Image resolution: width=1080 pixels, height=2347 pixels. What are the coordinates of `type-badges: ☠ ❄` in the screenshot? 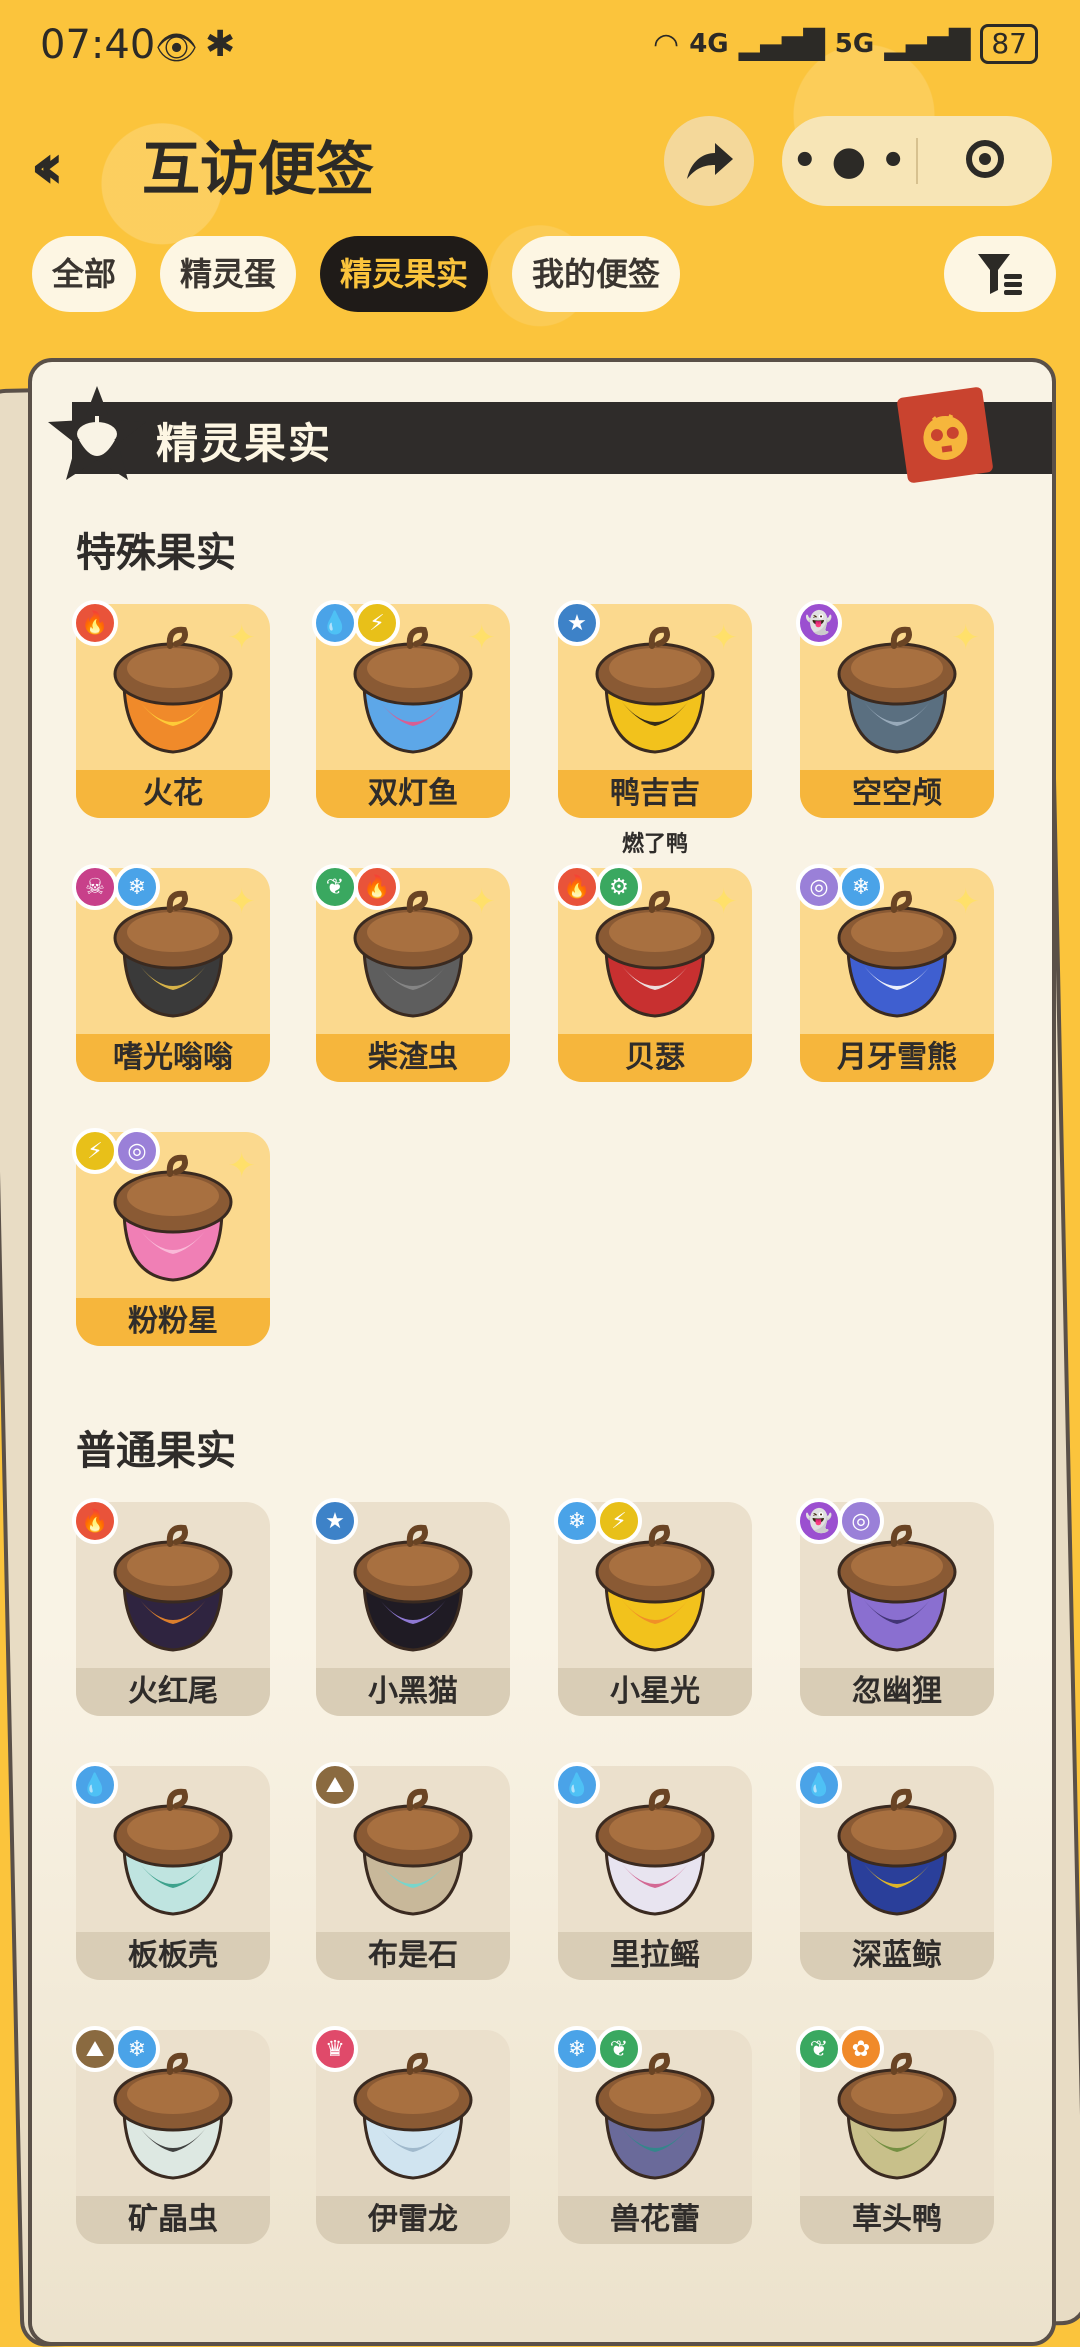 It's located at (116, 887).